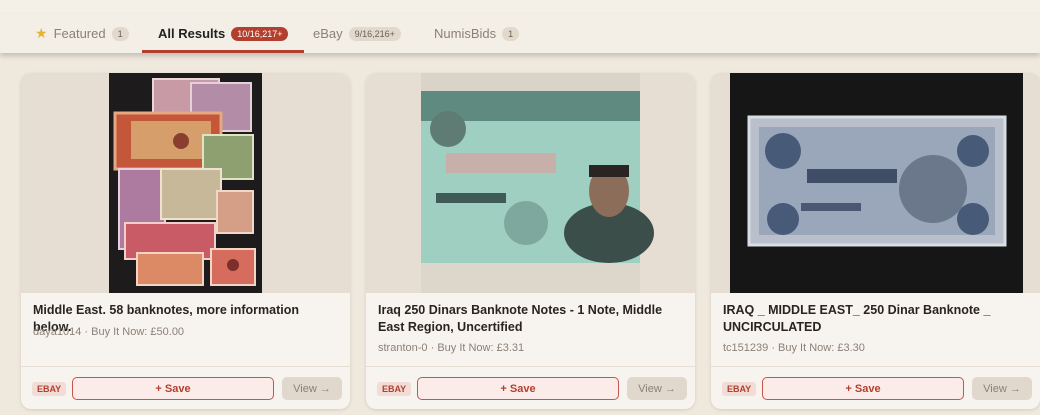 The image size is (1040, 415). I want to click on tab-label: NumisBids, so click(465, 33).